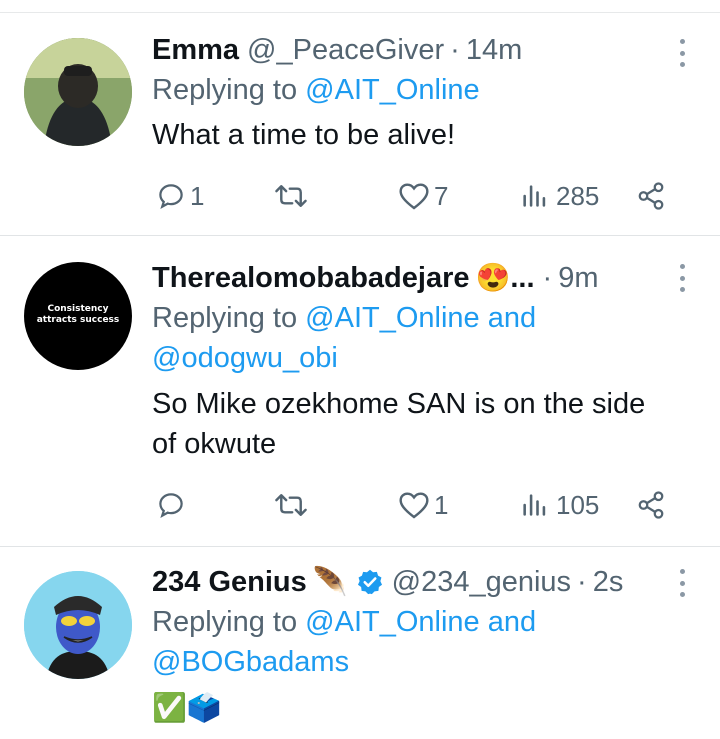 The image size is (720, 739). Describe the element at coordinates (399, 404) in the screenshot. I see `tweet-text: So Mike ozekhome SAN is on the side` at that location.